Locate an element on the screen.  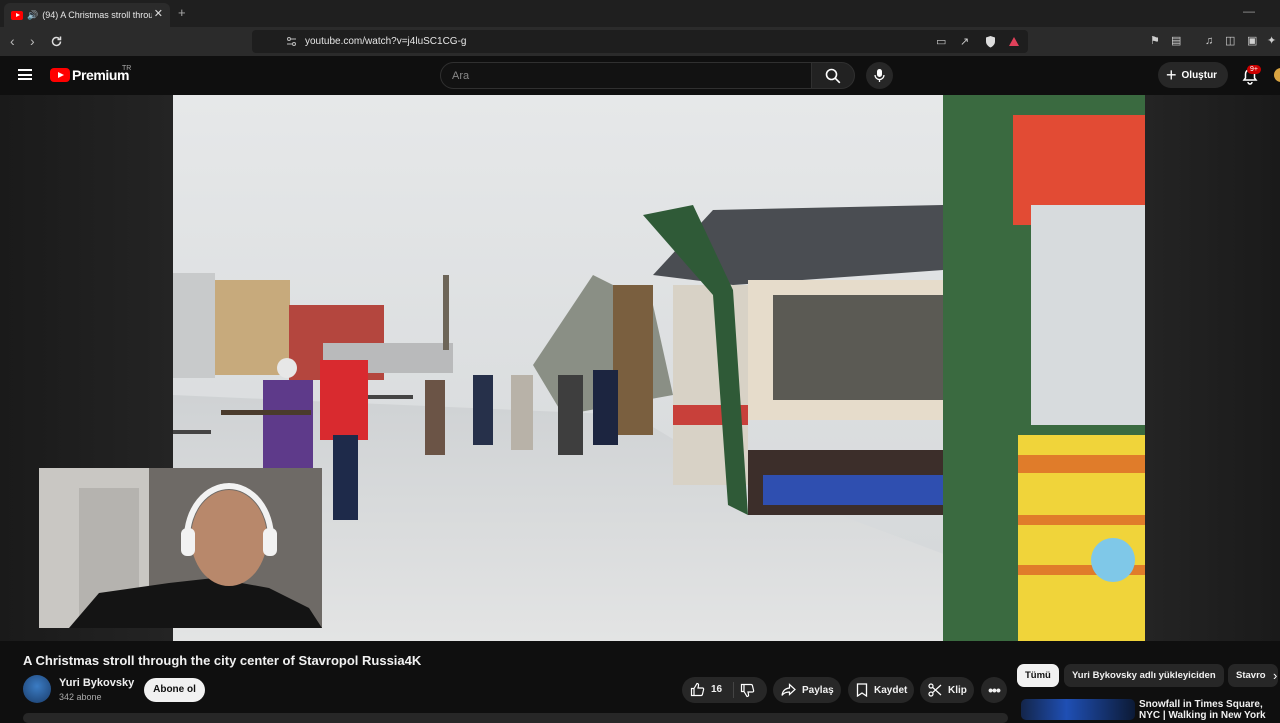
minimize-window-icon: — is located at coordinates (1249, 11).